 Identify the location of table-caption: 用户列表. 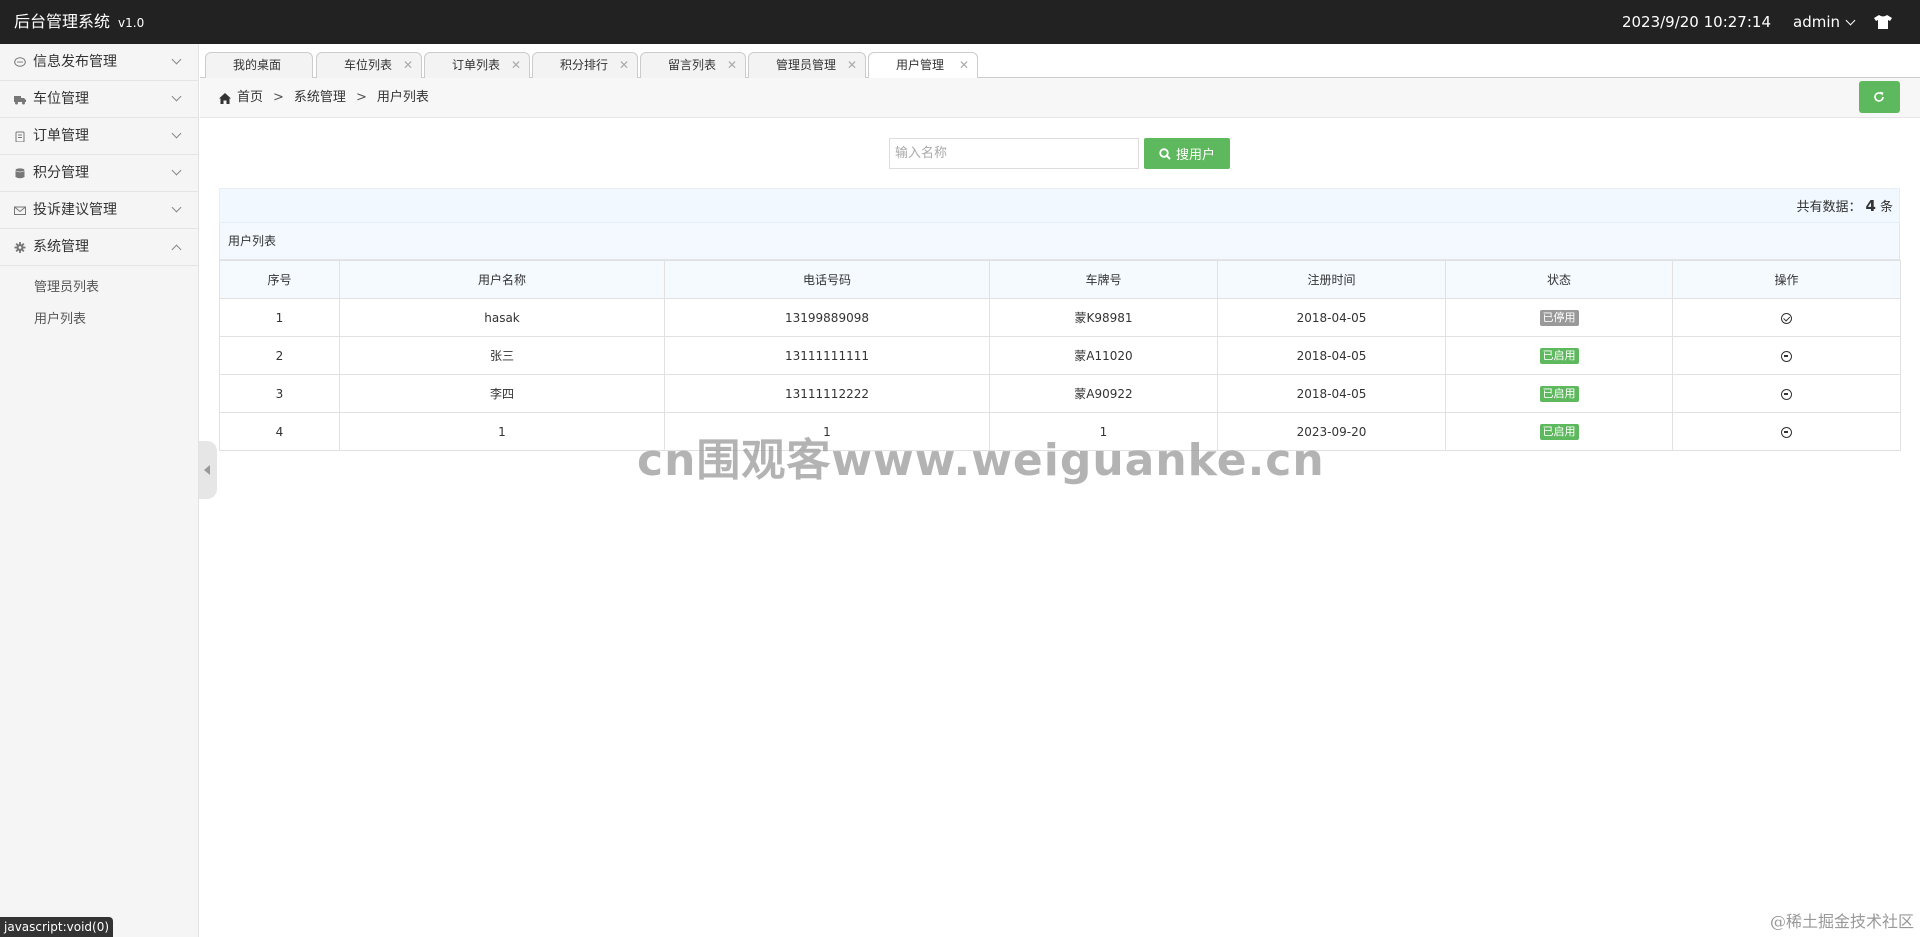
(1059, 241).